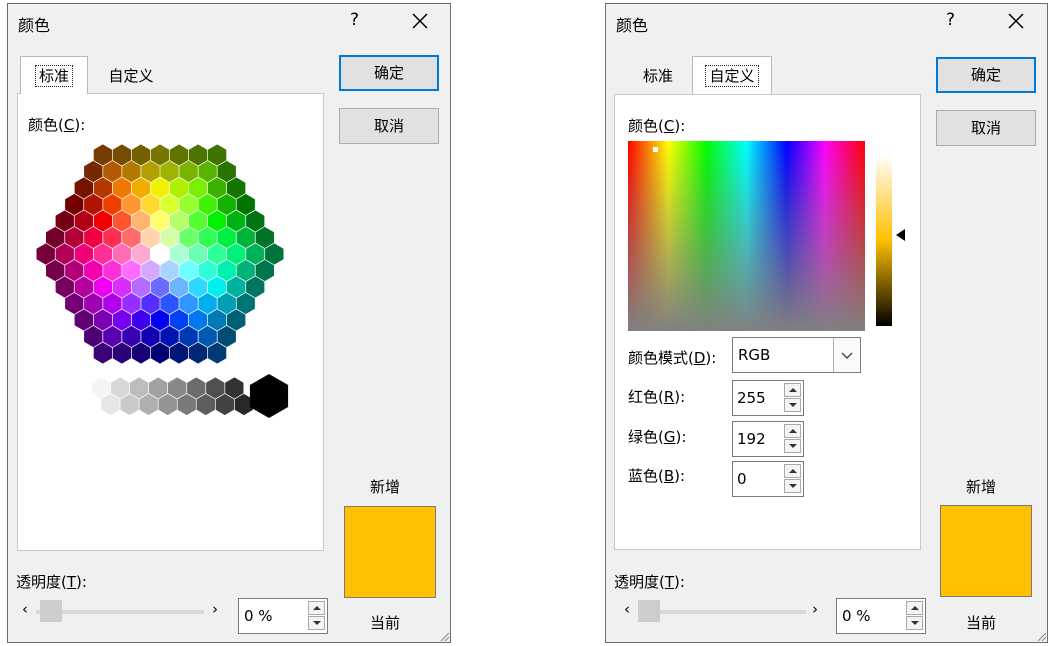  Describe the element at coordinates (722, 612) in the screenshot. I see `slider-track` at that location.